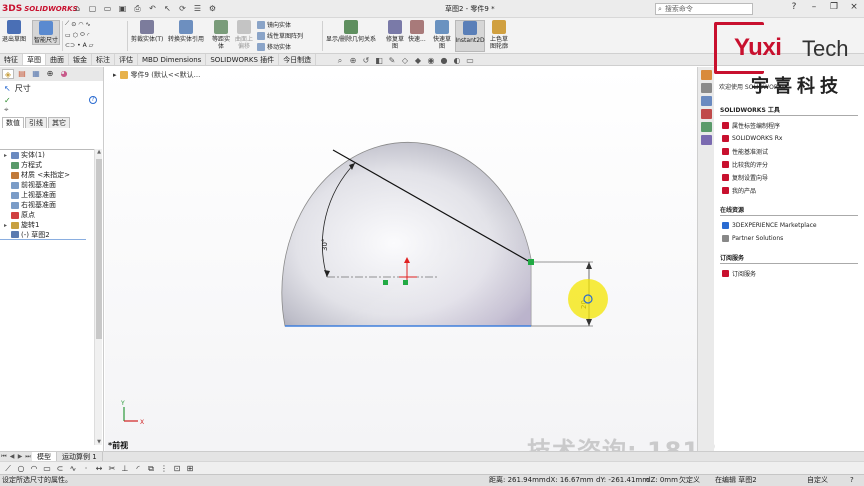 The width and height of the screenshot is (864, 486). What do you see at coordinates (704, 9) in the screenshot?
I see `search-commands: ⌕ 搜索命令` at bounding box center [704, 9].